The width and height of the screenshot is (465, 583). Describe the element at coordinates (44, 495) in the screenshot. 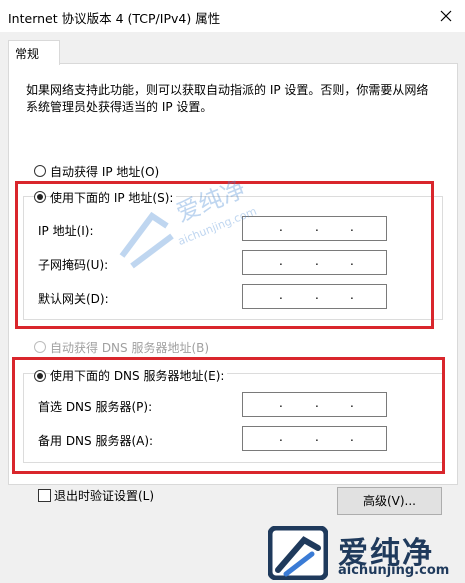

I see `validate-settings-checkbox` at that location.